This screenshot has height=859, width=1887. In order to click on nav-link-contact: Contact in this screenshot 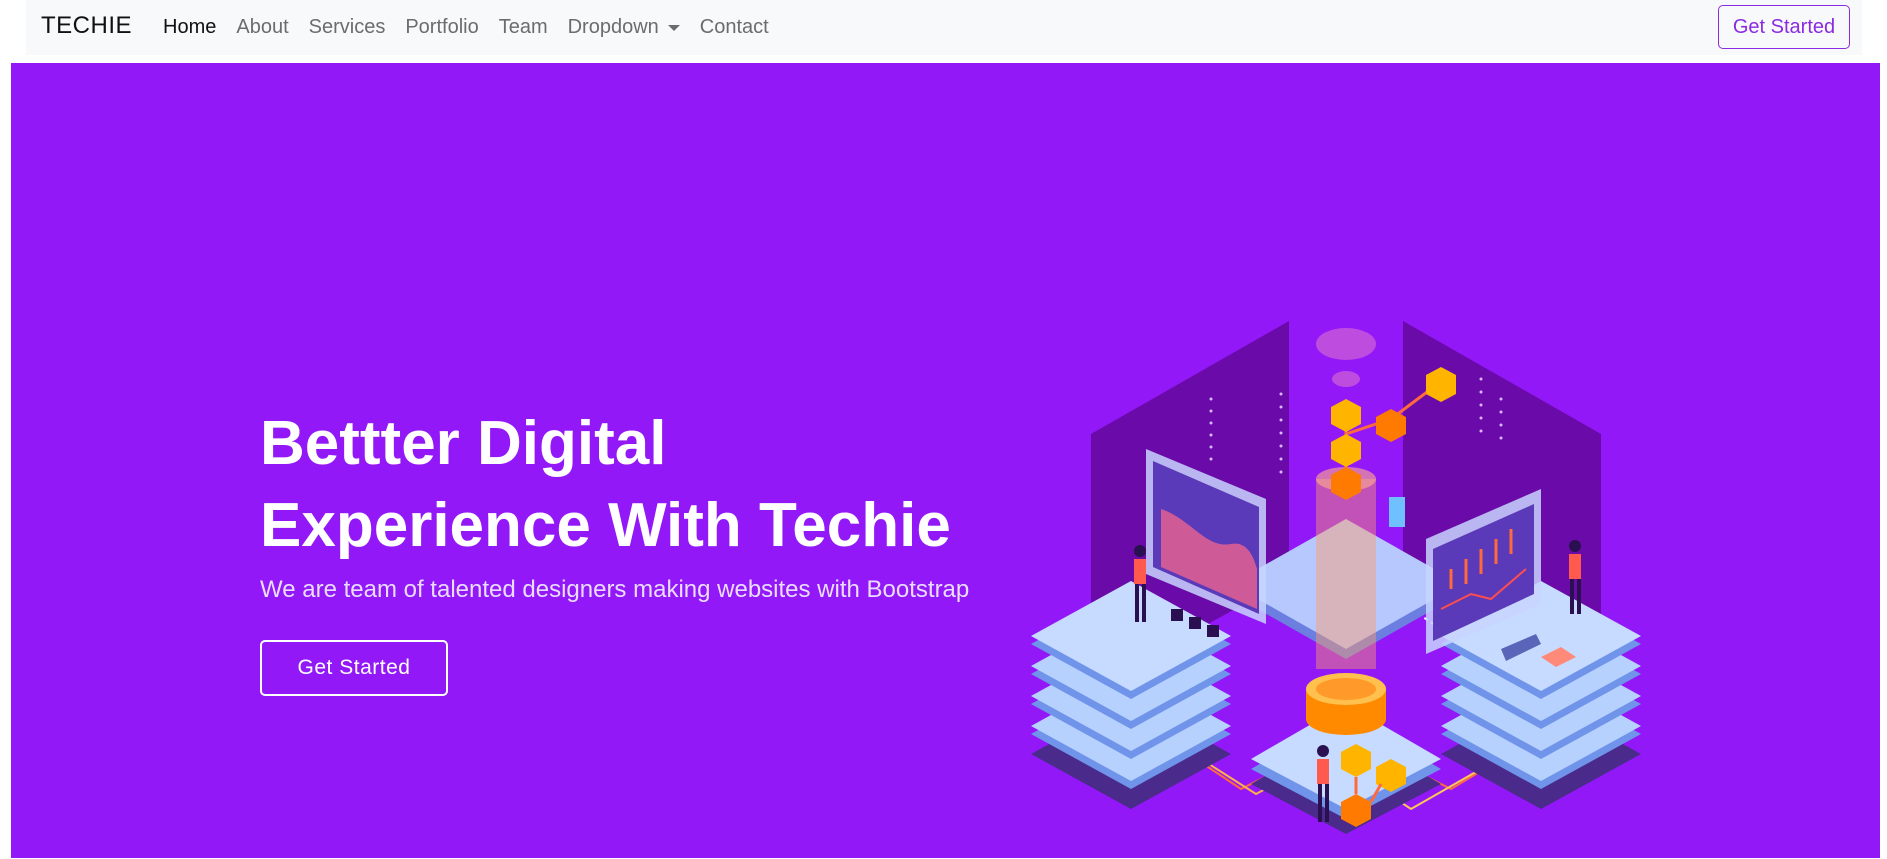, I will do `click(734, 27)`.